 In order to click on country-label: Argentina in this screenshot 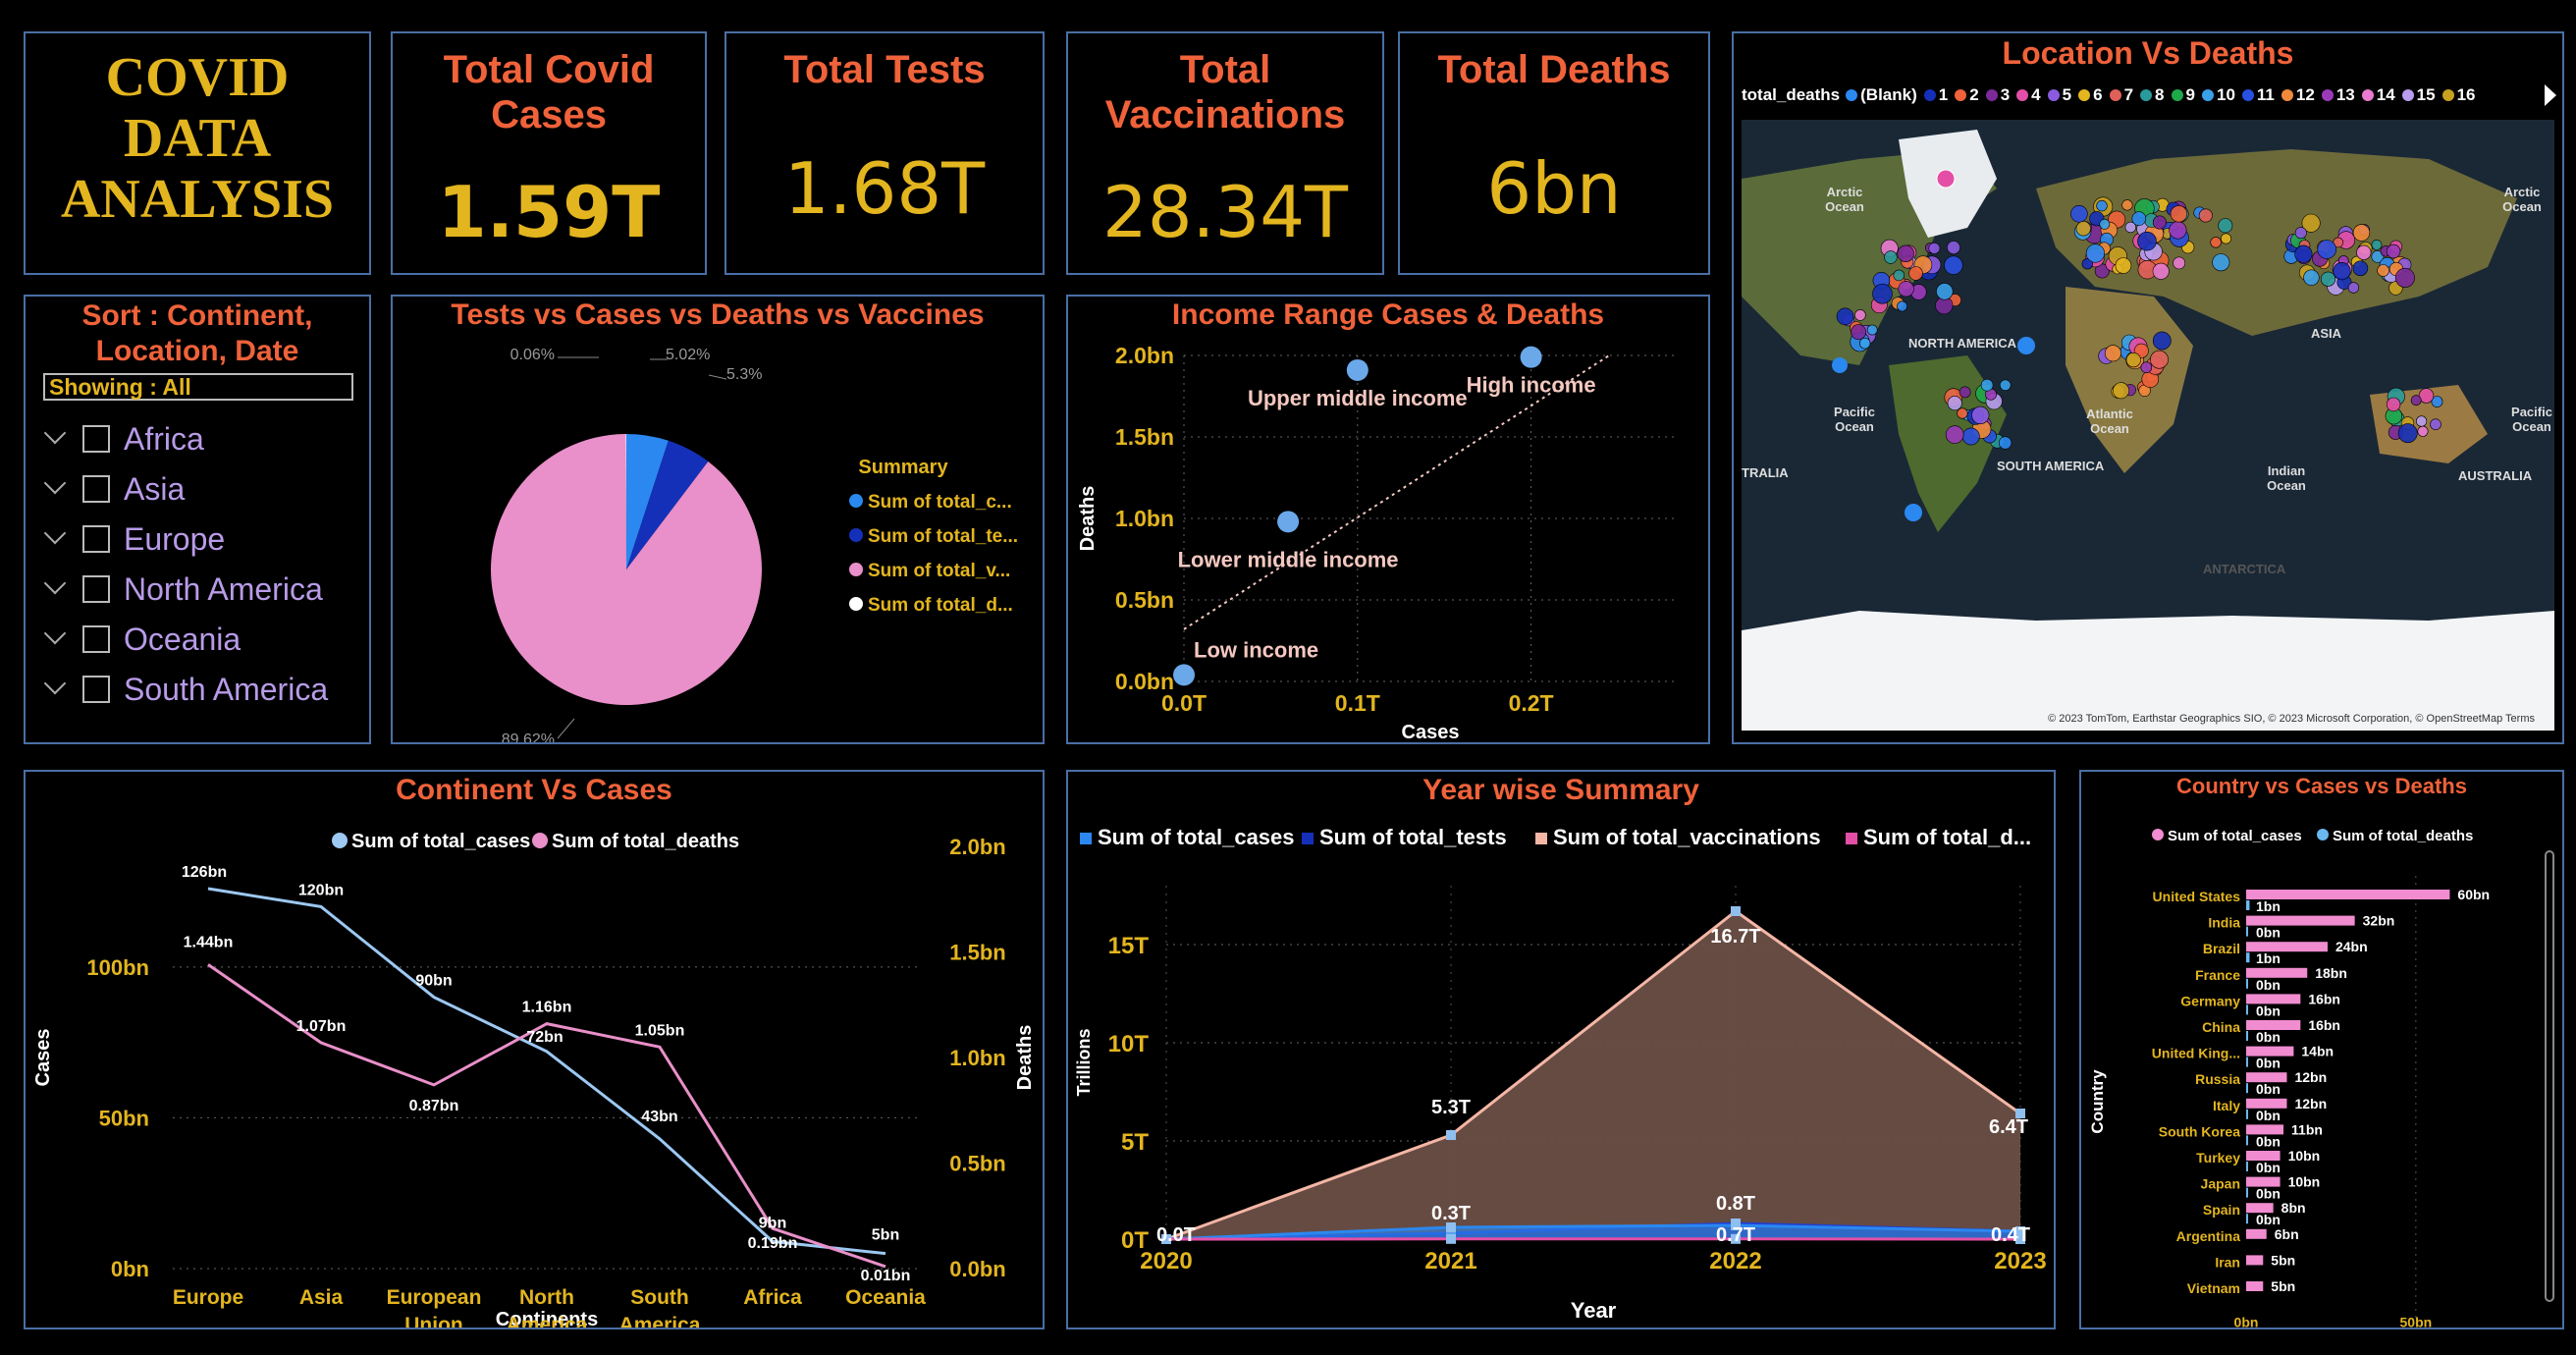, I will do `click(2208, 1236)`.